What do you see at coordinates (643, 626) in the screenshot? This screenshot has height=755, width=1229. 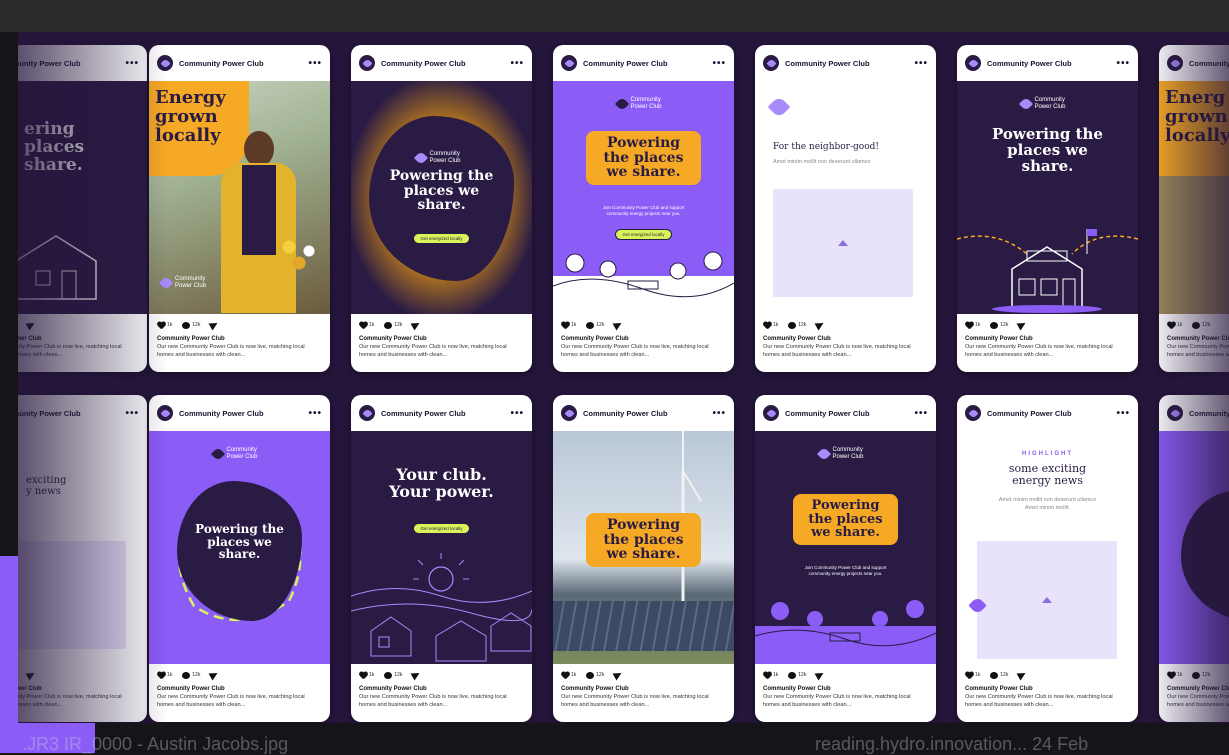 I see `solar-panels` at bounding box center [643, 626].